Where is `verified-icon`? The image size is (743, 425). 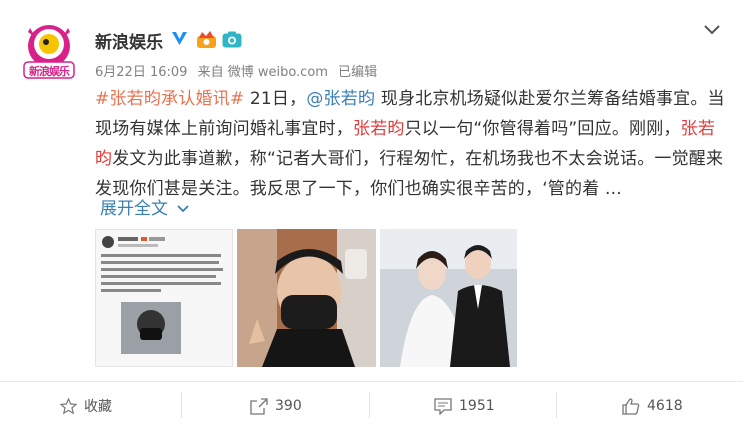 verified-icon is located at coordinates (179, 38).